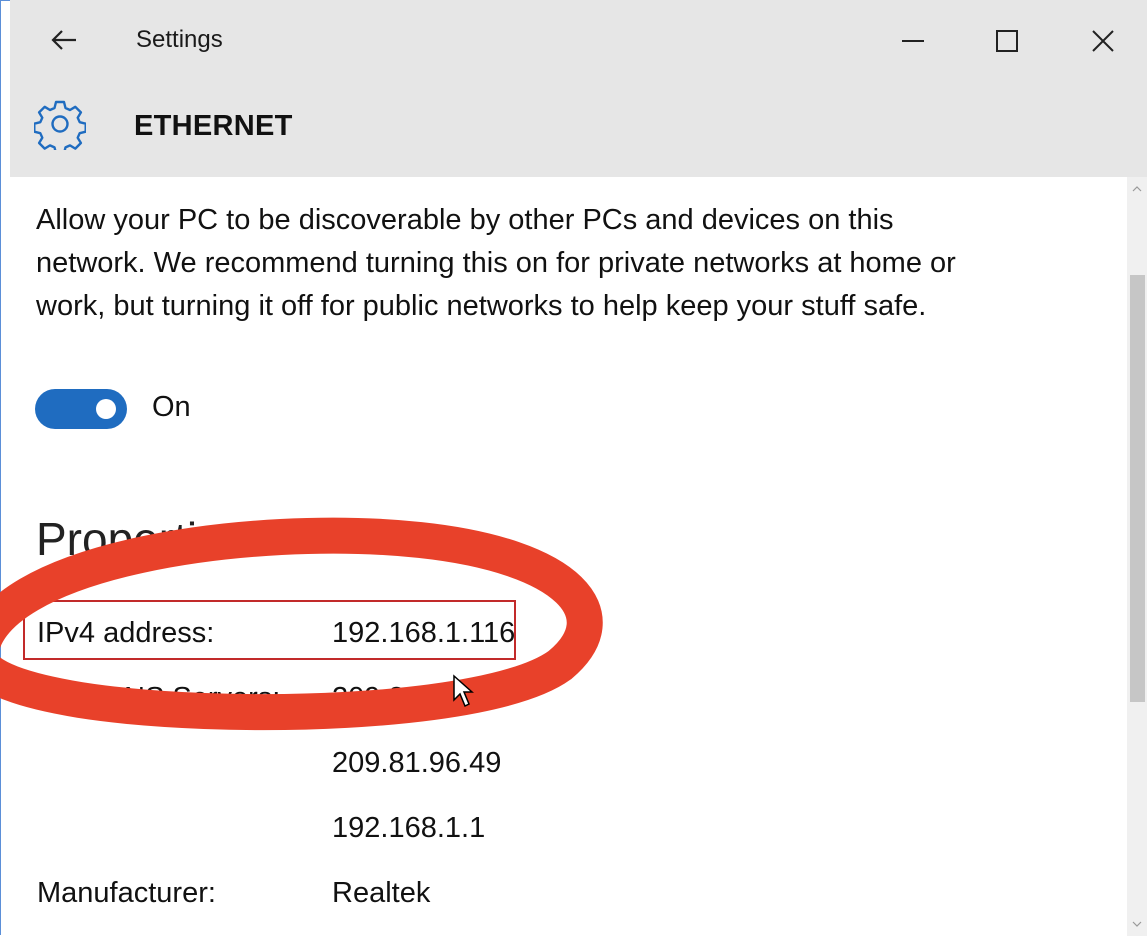  Describe the element at coordinates (159, 698) in the screenshot. I see `ipv4-dns-label: IPv4 DNS Servers:` at that location.